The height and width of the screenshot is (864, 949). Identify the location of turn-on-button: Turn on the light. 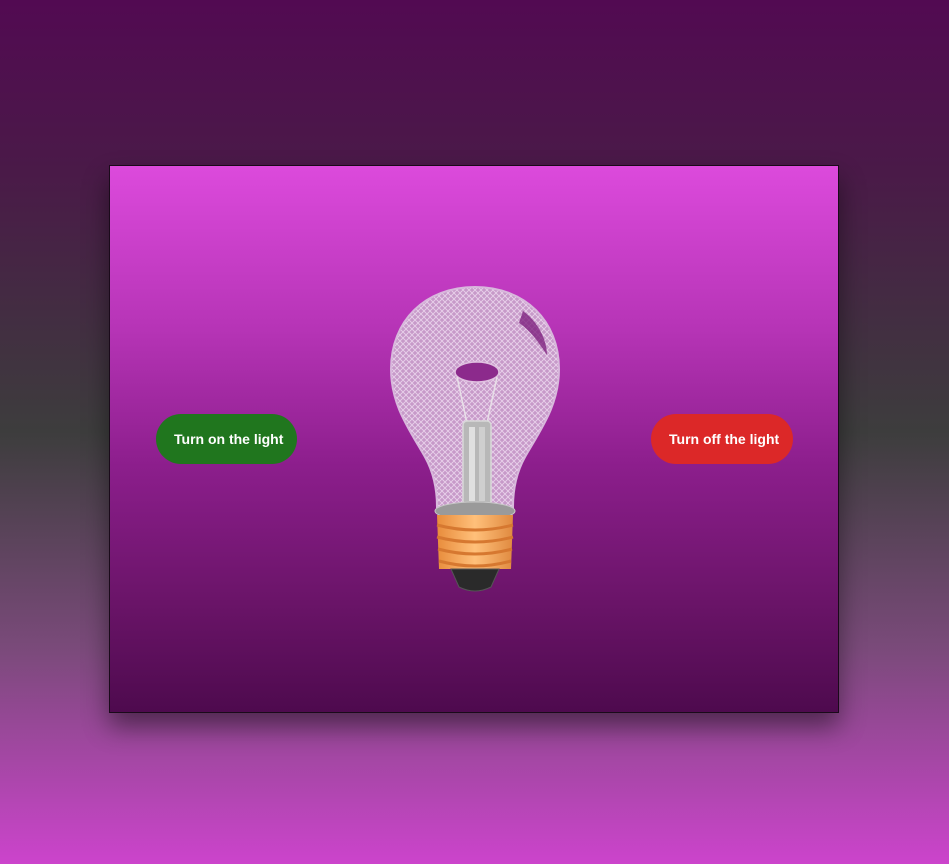
(226, 439).